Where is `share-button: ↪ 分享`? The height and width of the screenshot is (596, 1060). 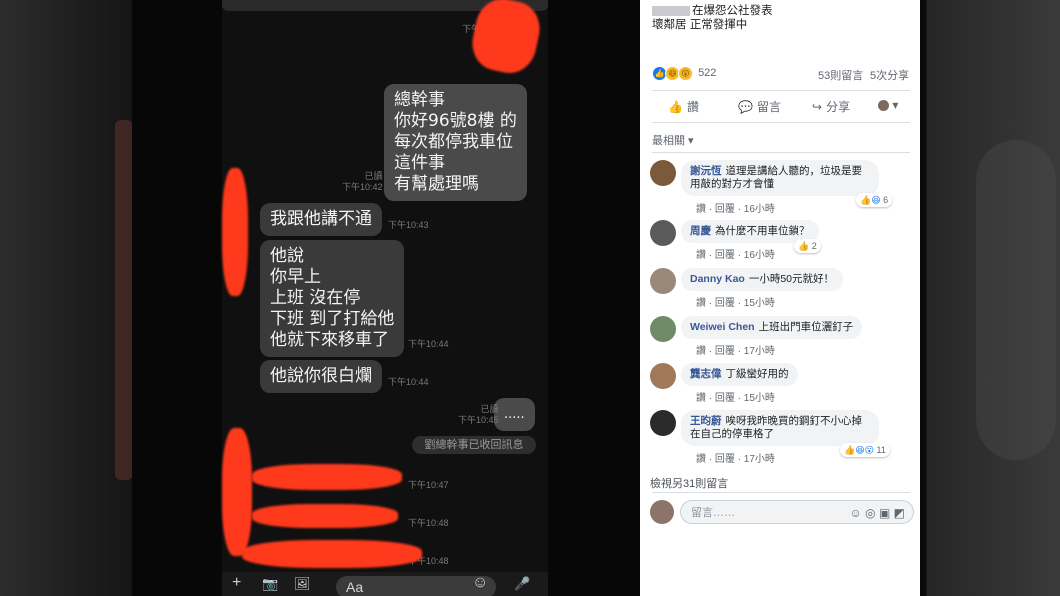
share-button: ↪ 分享 is located at coordinates (831, 106).